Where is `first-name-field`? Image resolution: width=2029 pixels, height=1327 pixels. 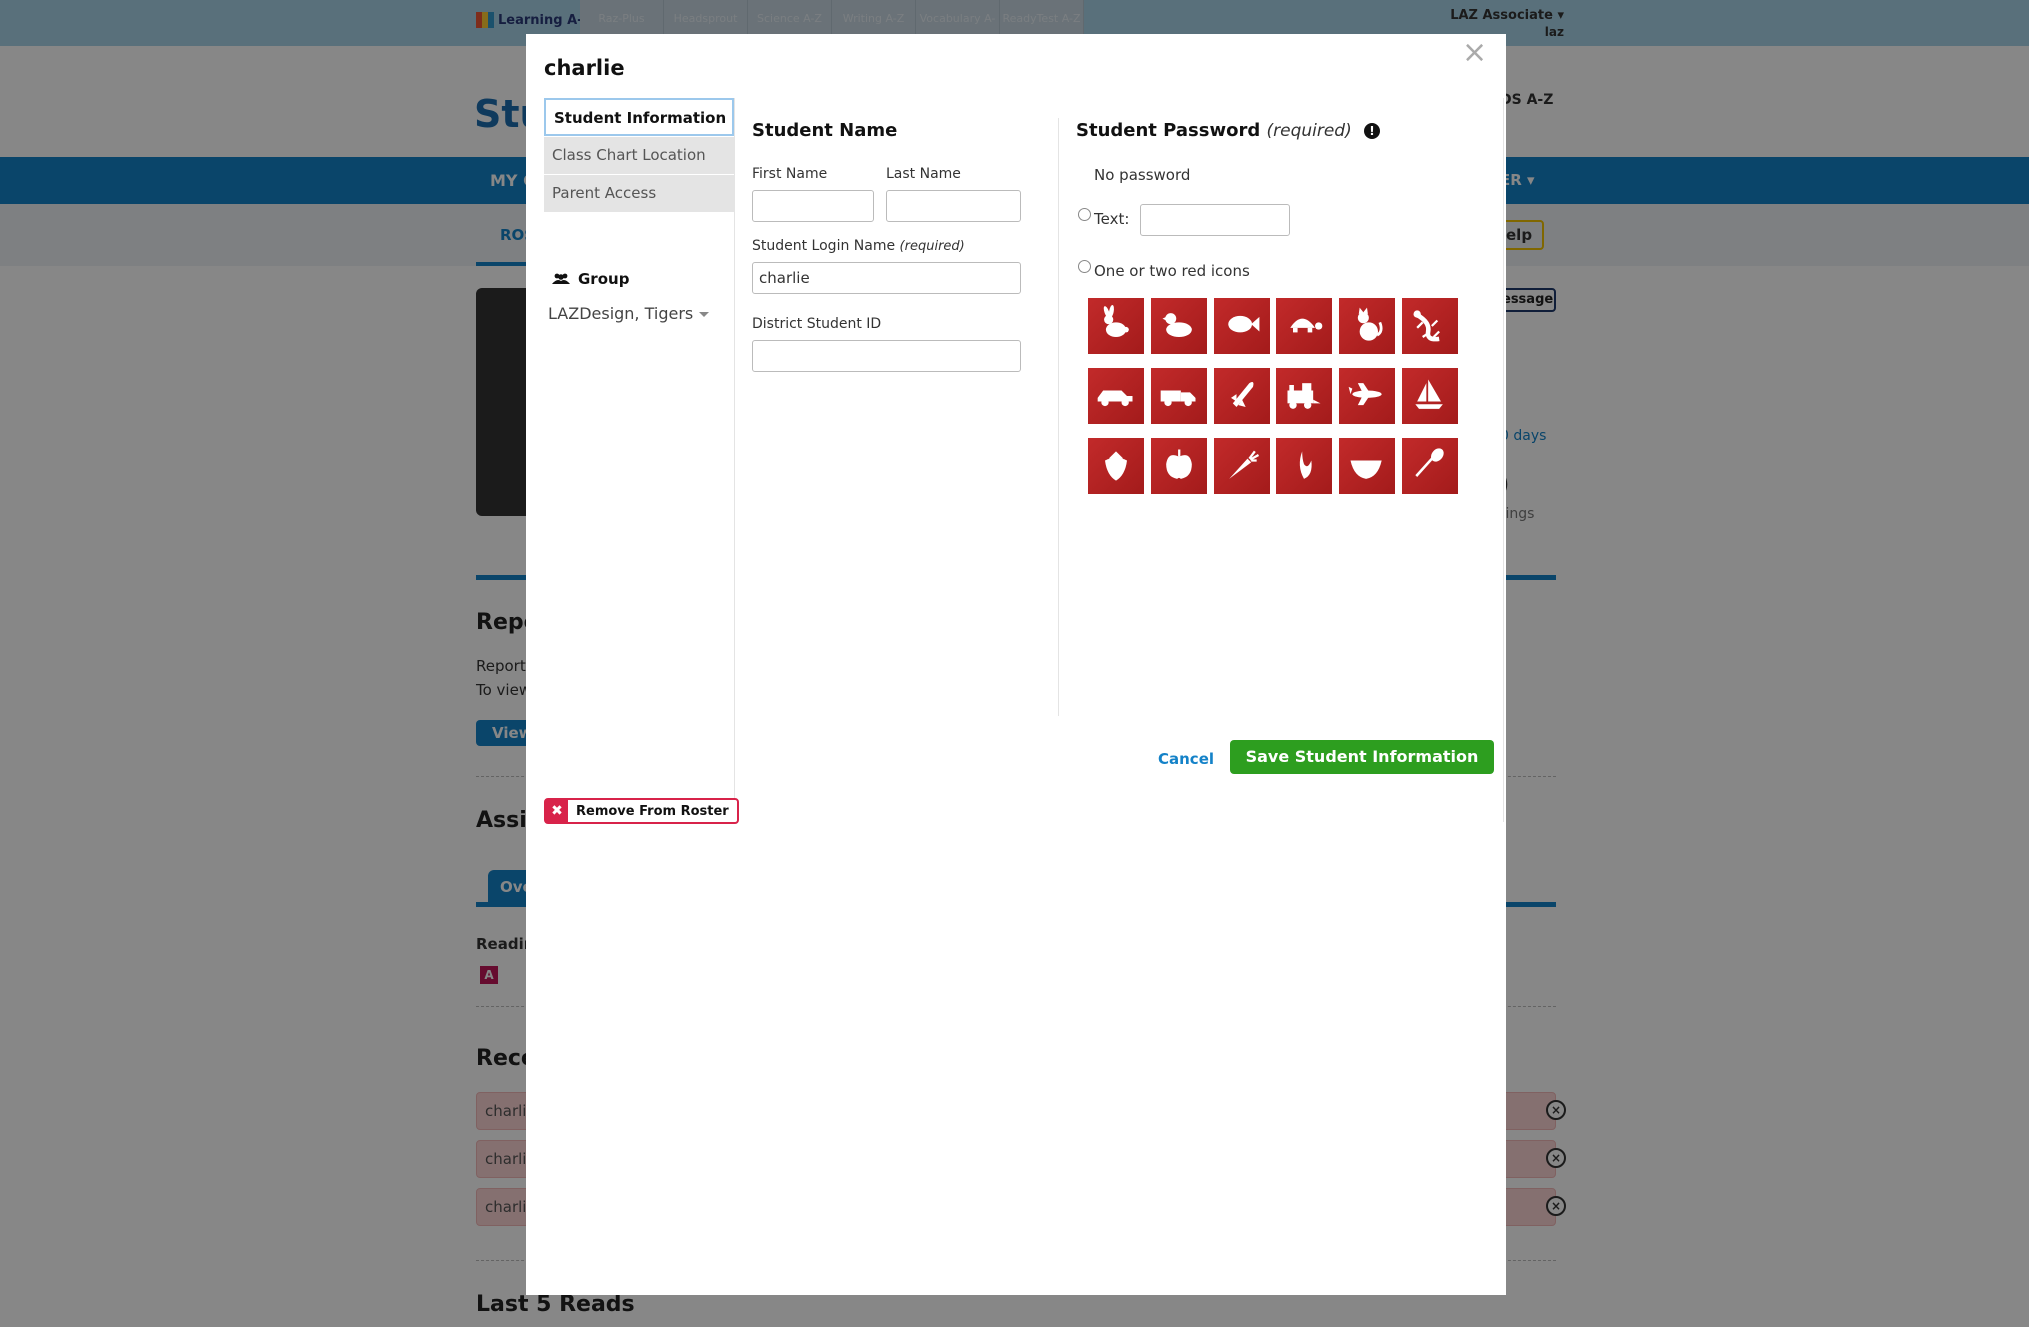 first-name-field is located at coordinates (813, 206).